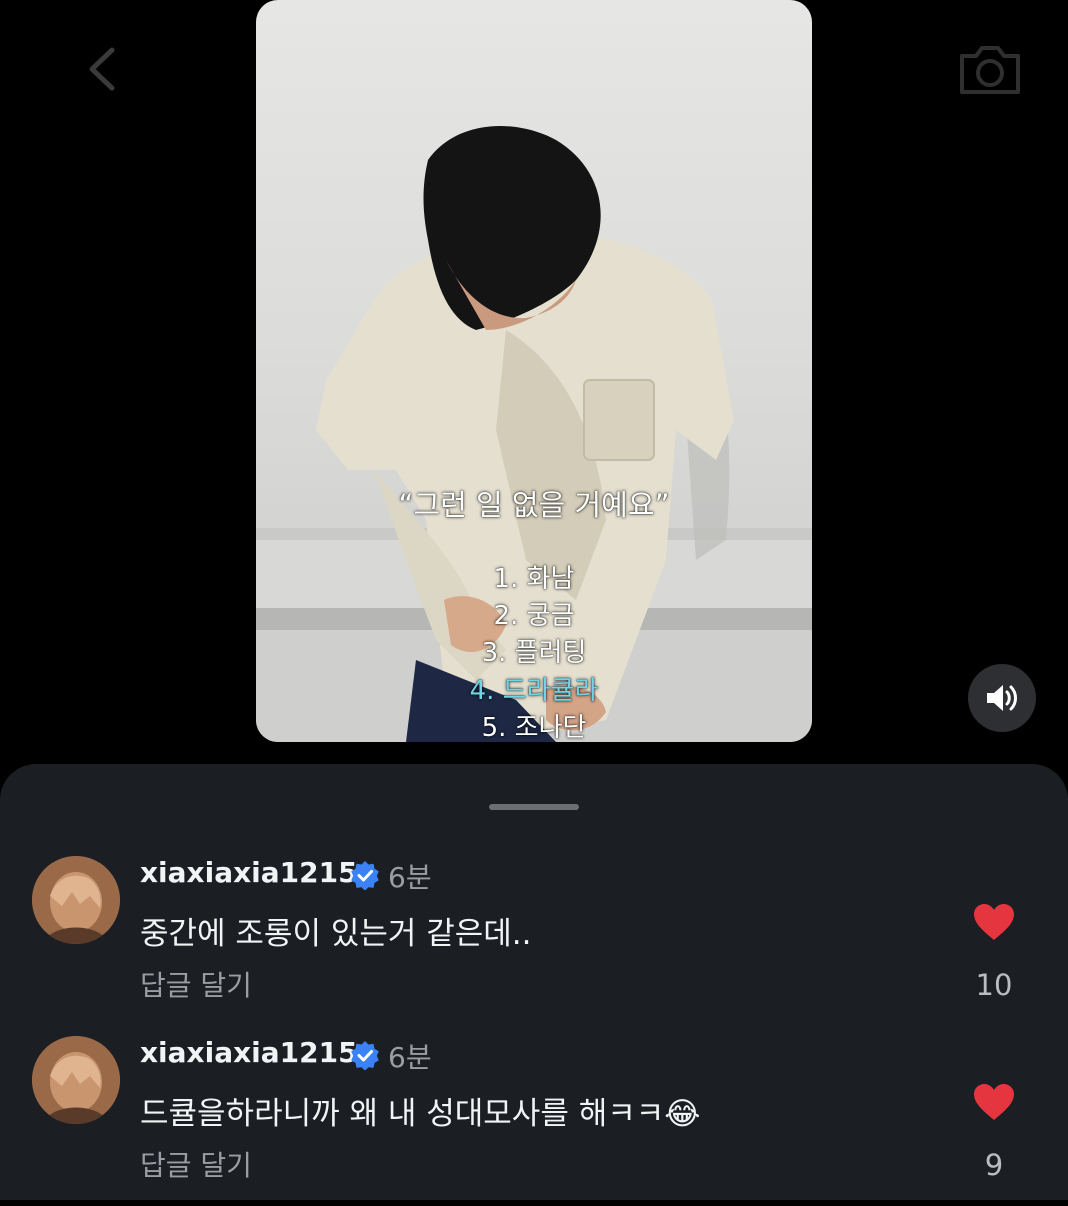 The image size is (1068, 1206). I want to click on like-count: 10, so click(994, 985).